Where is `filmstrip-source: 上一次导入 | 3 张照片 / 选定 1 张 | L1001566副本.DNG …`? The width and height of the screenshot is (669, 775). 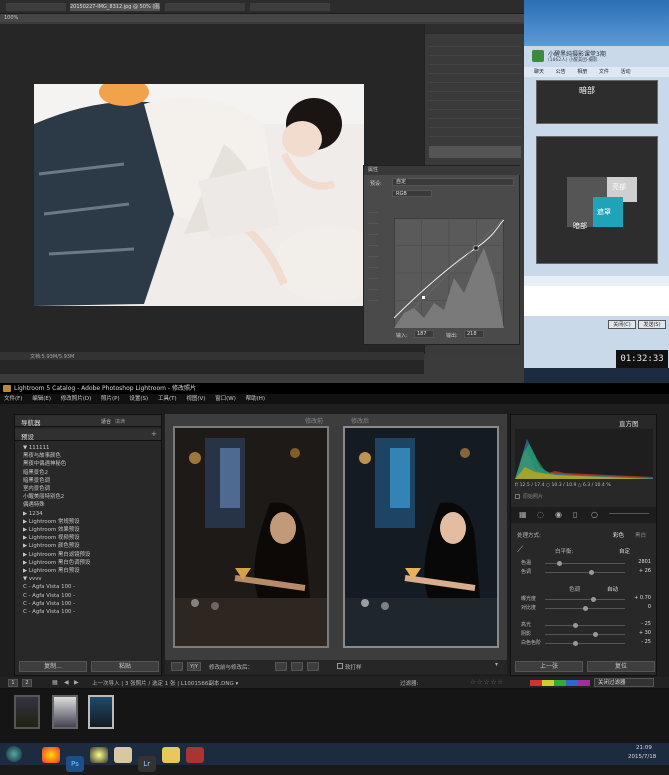 filmstrip-source: 上一次导入 | 3 张照片 / 选定 1 张 | L1001566副本.DNG … is located at coordinates (165, 683).